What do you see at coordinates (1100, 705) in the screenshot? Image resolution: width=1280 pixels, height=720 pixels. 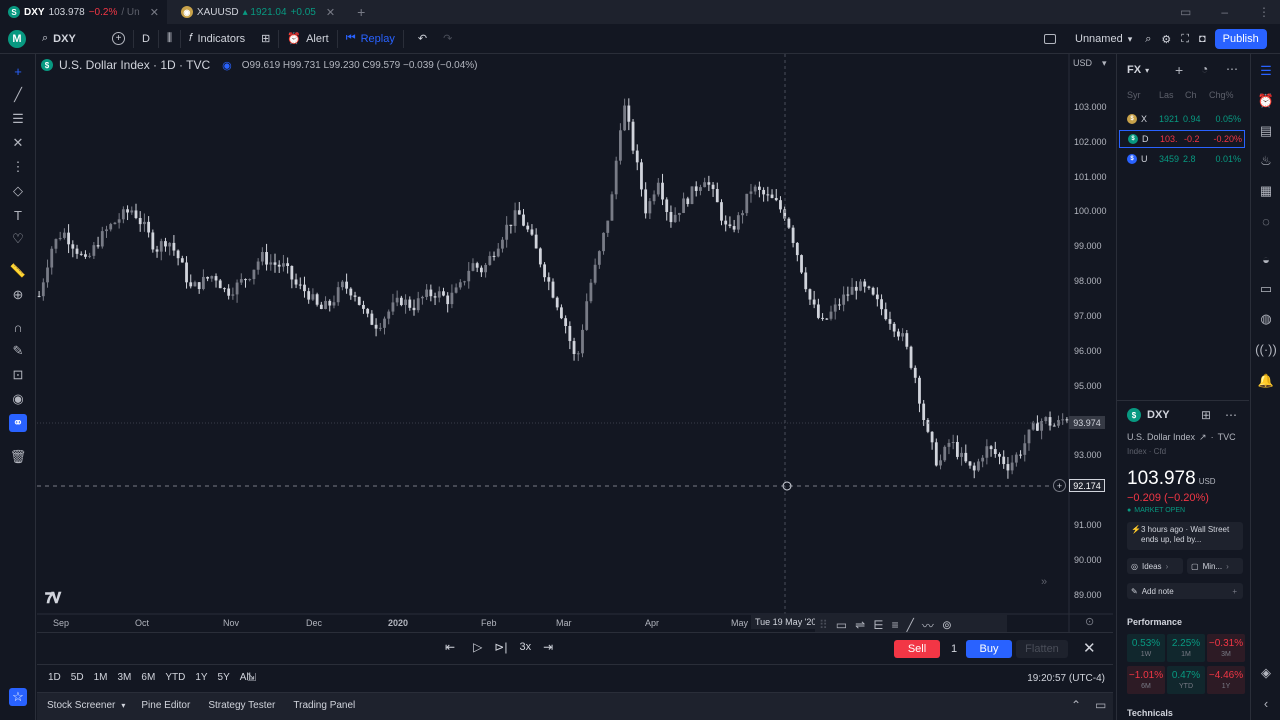 I see `maximize-panel-icon: ▭` at bounding box center [1100, 705].